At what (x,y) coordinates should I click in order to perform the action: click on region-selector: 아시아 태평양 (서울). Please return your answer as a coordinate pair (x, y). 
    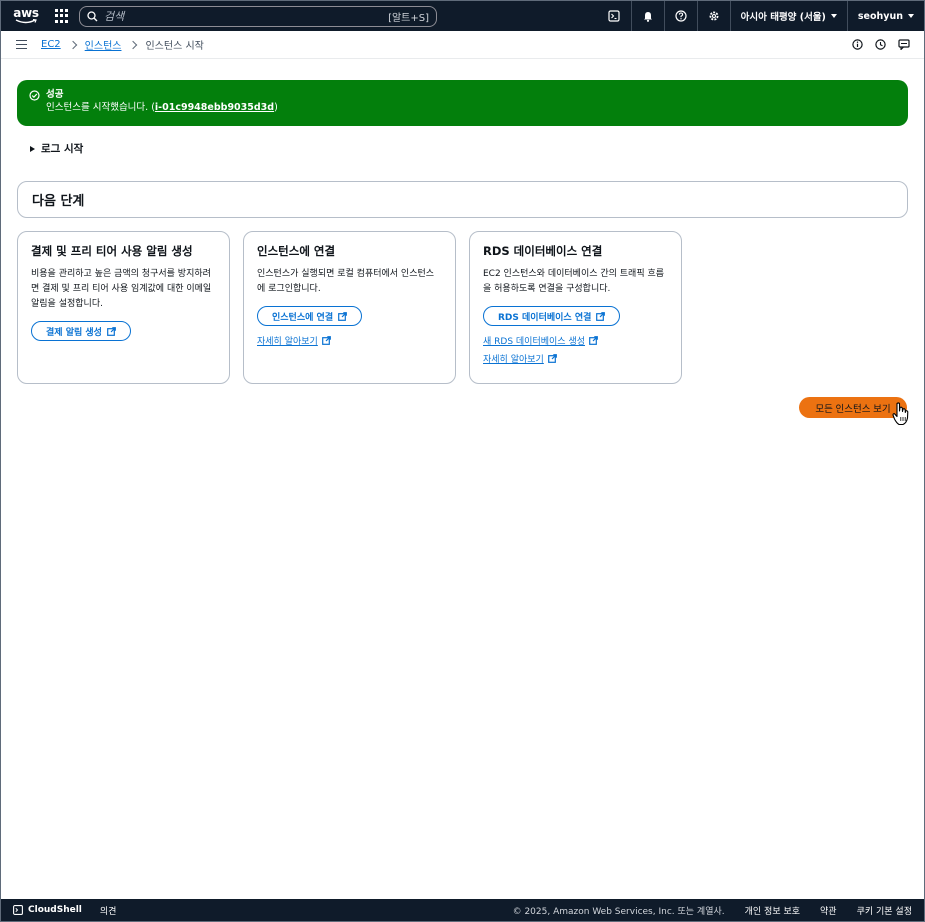
    Looking at the image, I should click on (788, 16).